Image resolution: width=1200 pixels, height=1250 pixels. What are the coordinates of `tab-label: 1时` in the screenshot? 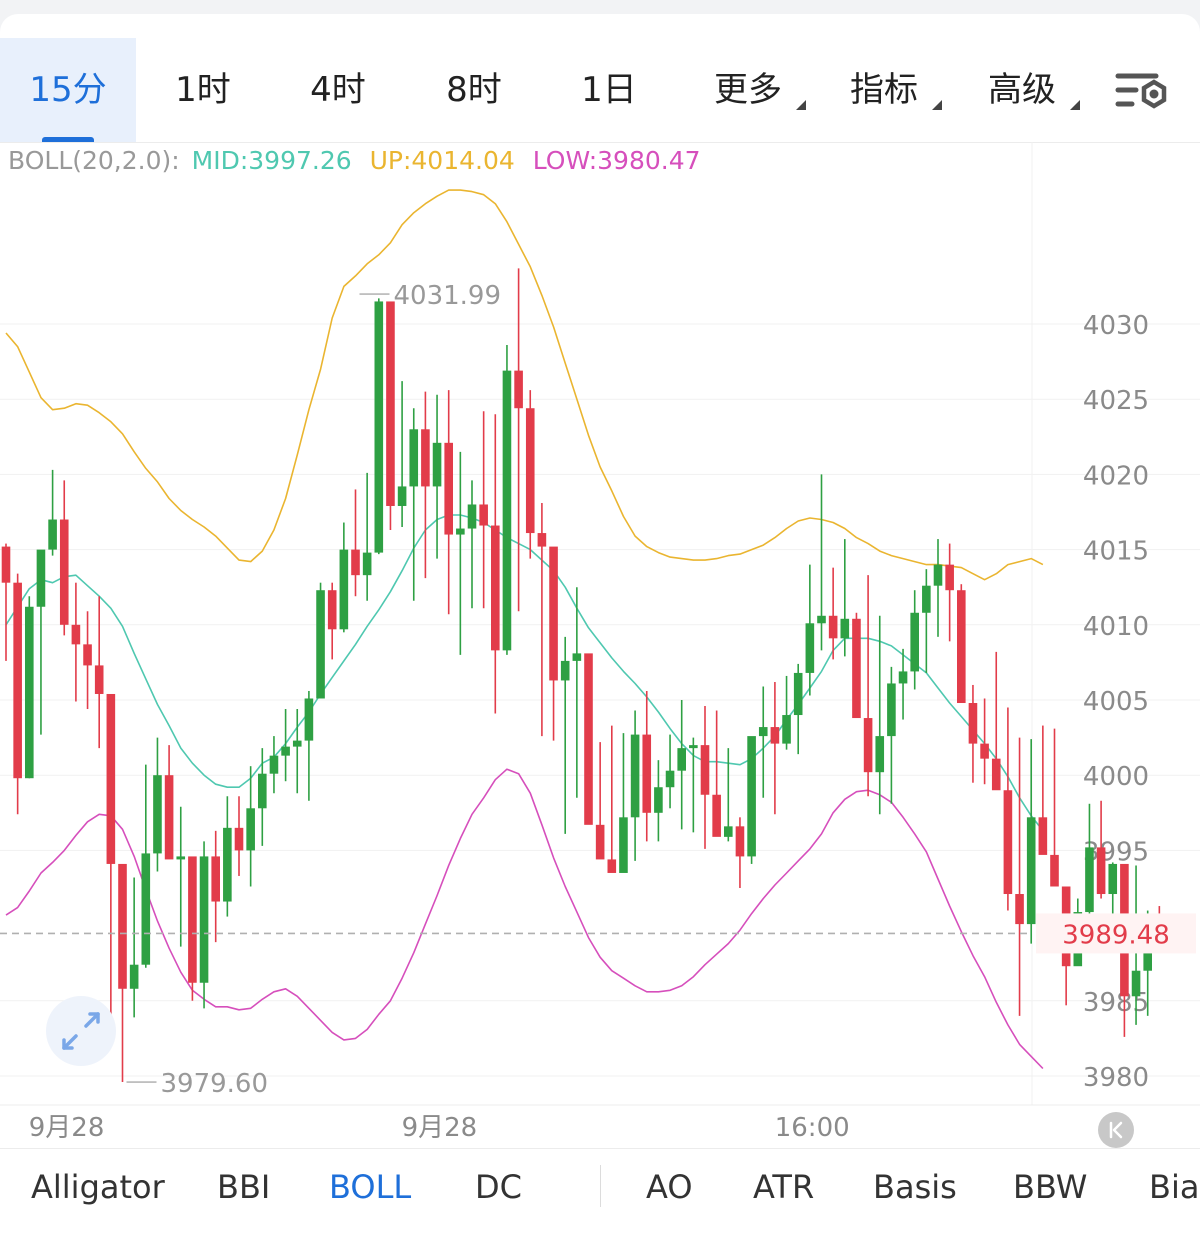 It's located at (203, 90).